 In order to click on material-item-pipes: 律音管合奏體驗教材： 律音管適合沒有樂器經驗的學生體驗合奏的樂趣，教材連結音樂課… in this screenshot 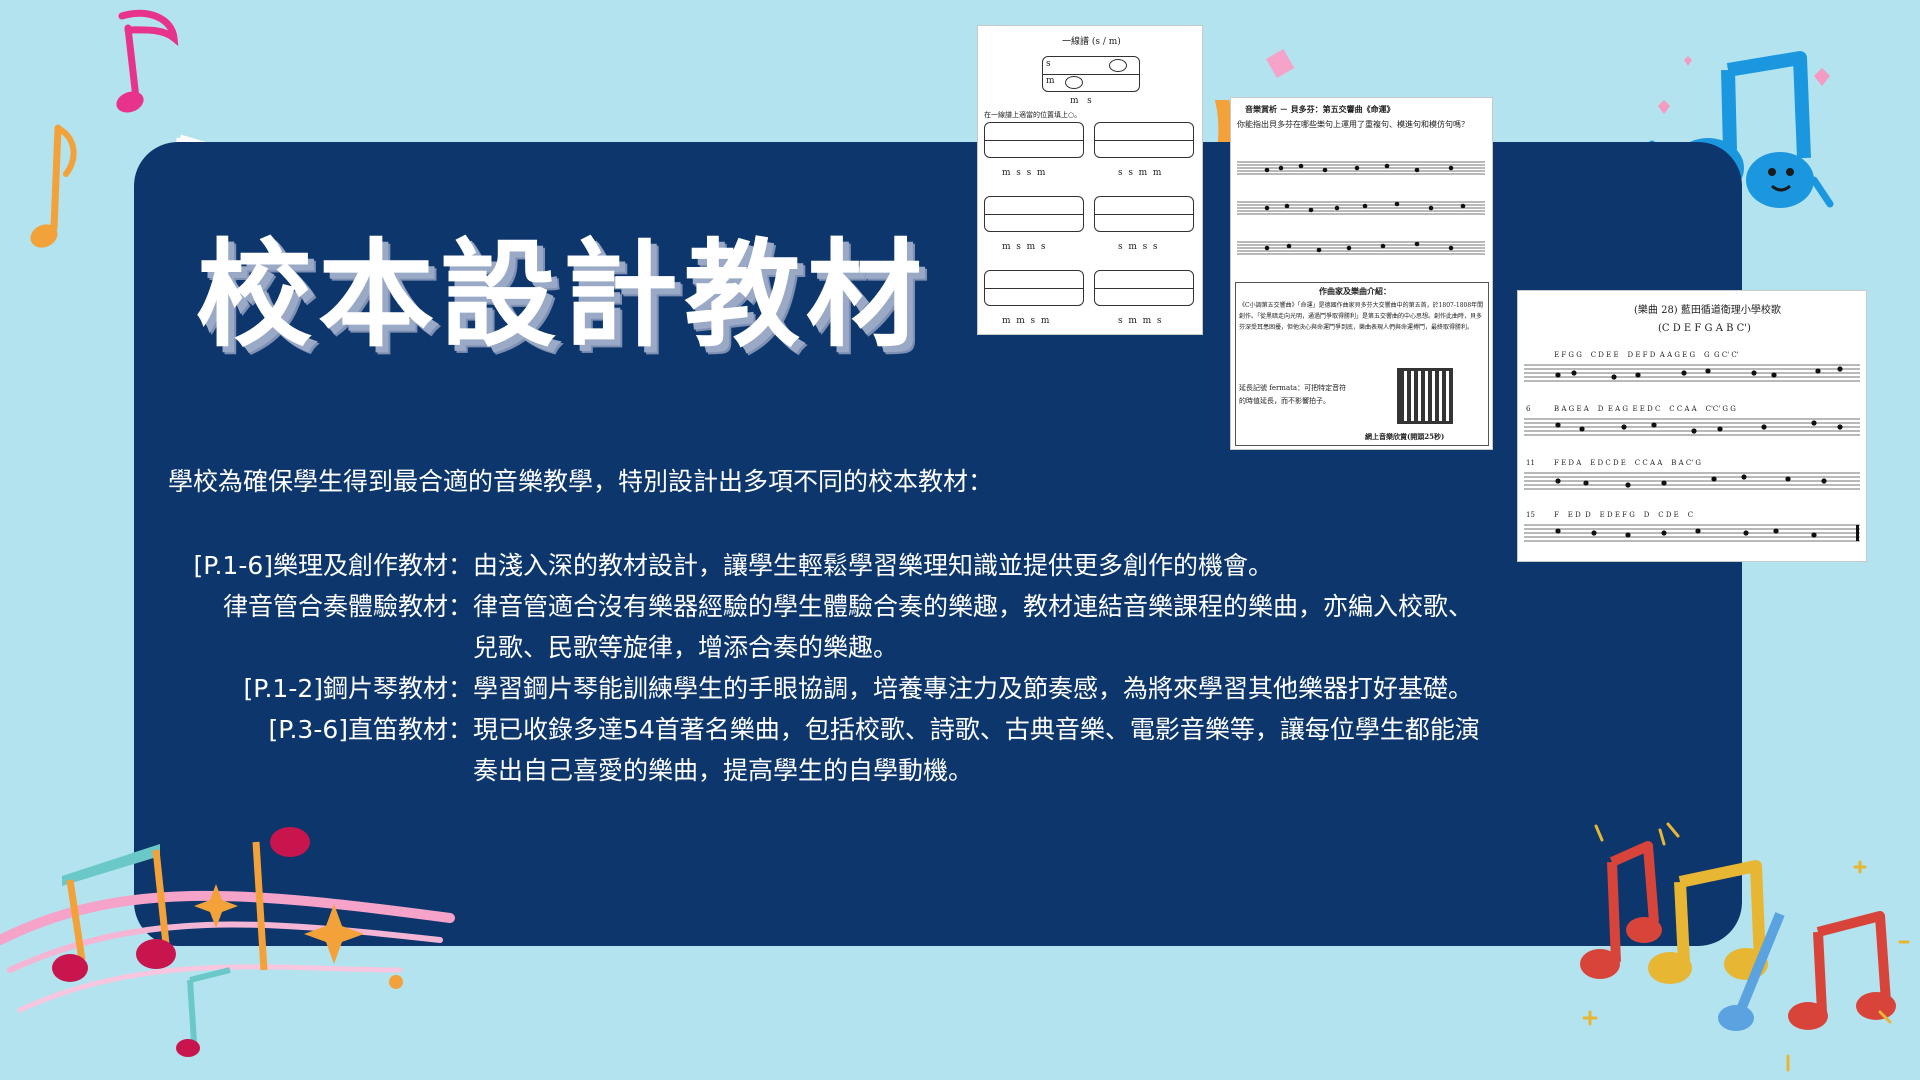, I will do `click(880, 627)`.